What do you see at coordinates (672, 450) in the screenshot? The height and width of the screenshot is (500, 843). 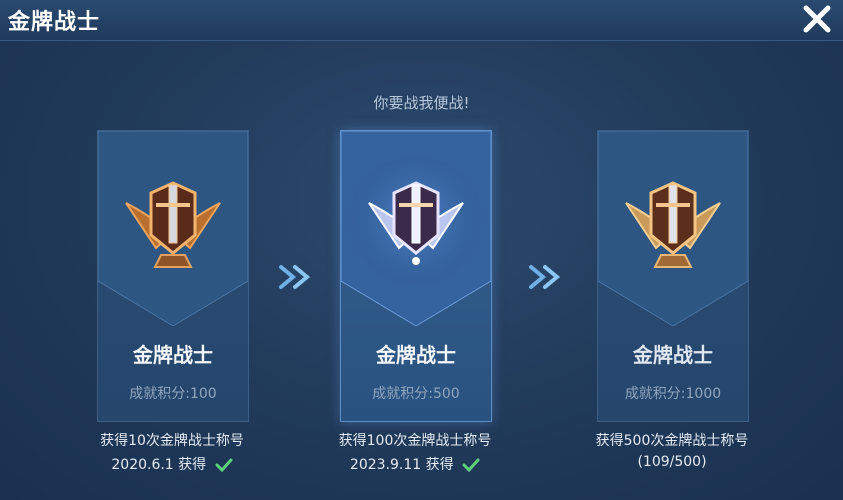 I see `card-3-description: 获得500次金牌战士称号 (109/500)` at bounding box center [672, 450].